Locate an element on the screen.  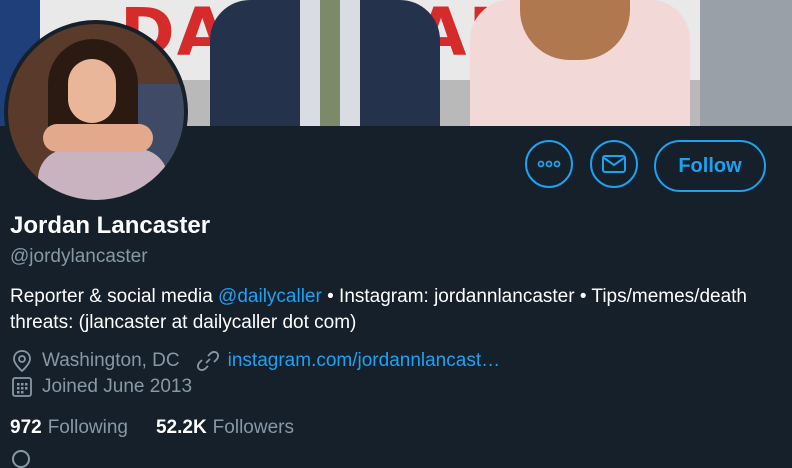
mail-icon is located at coordinates (614, 164).